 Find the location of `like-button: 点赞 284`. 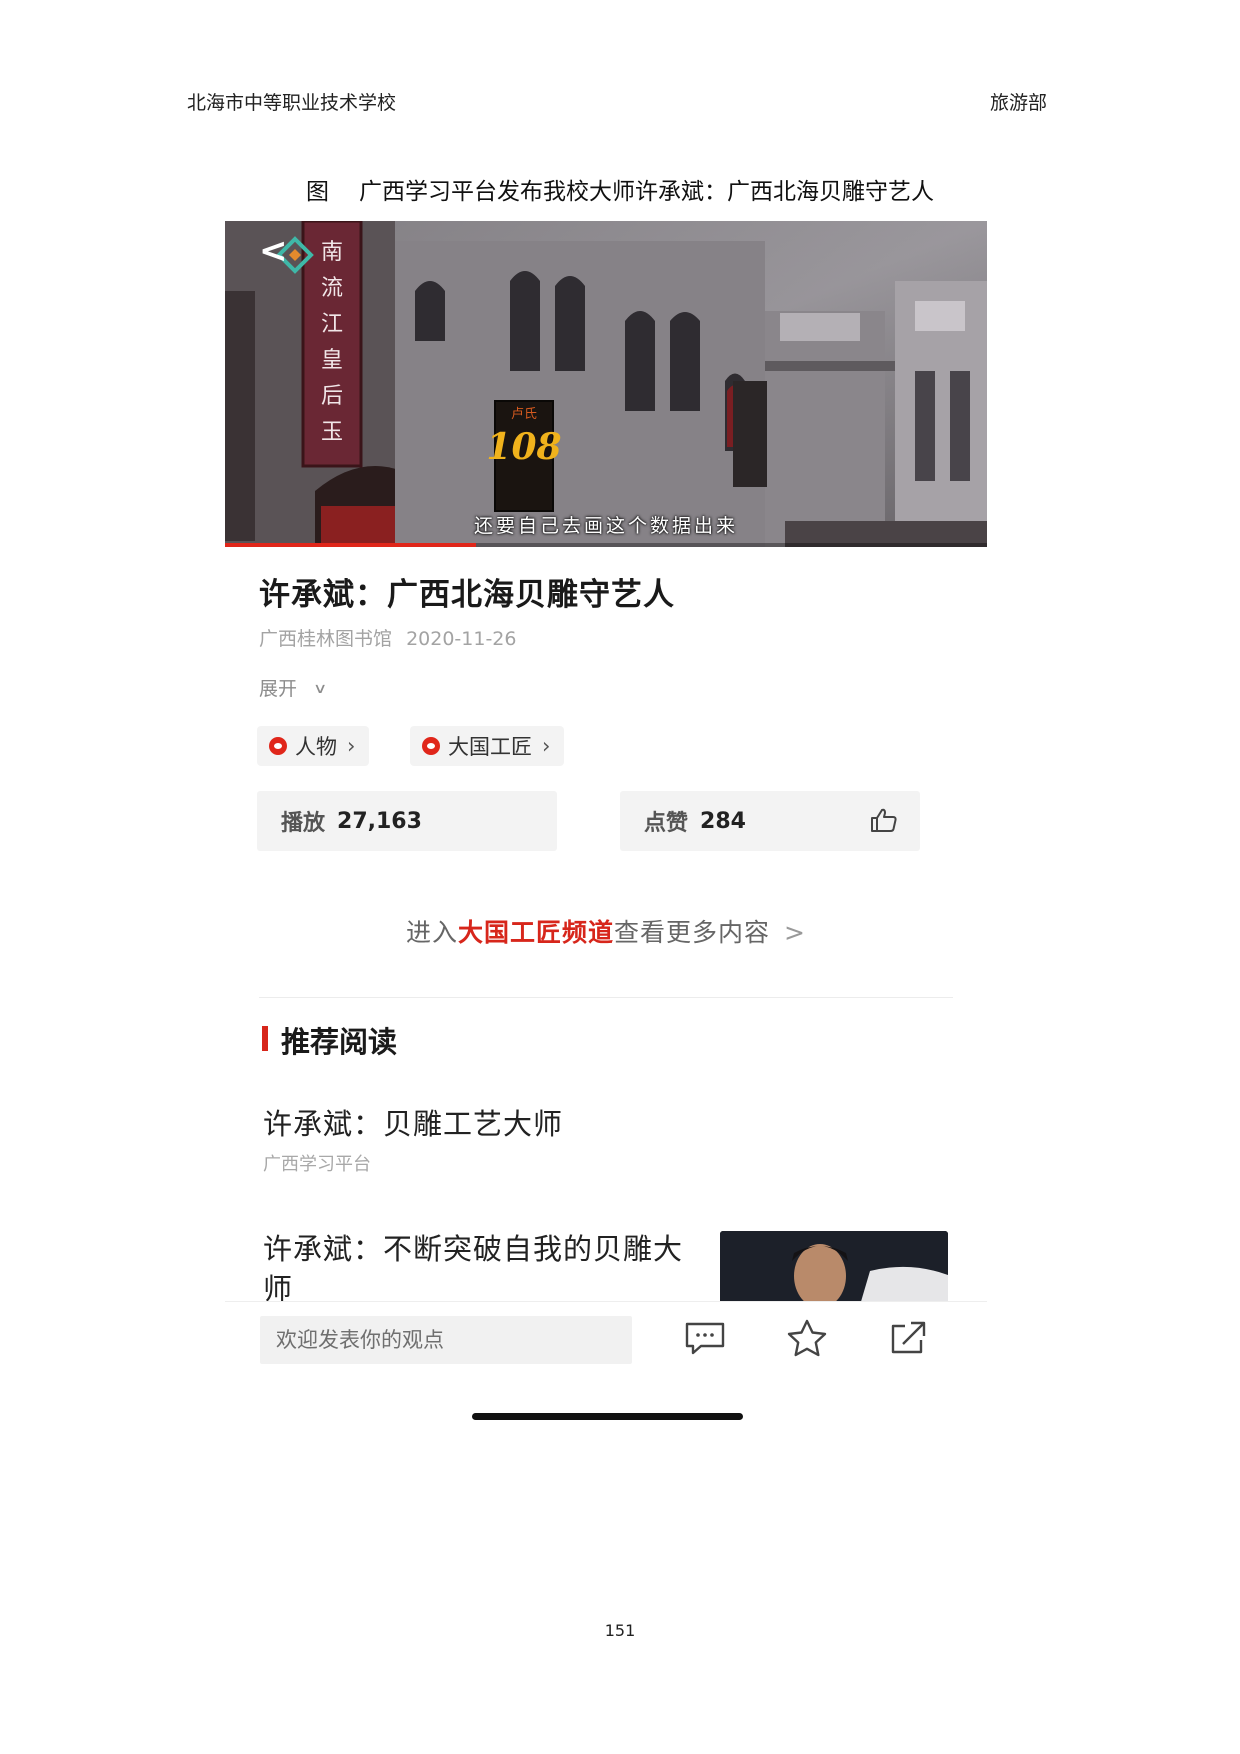

like-button: 点赞 284 is located at coordinates (770, 821).